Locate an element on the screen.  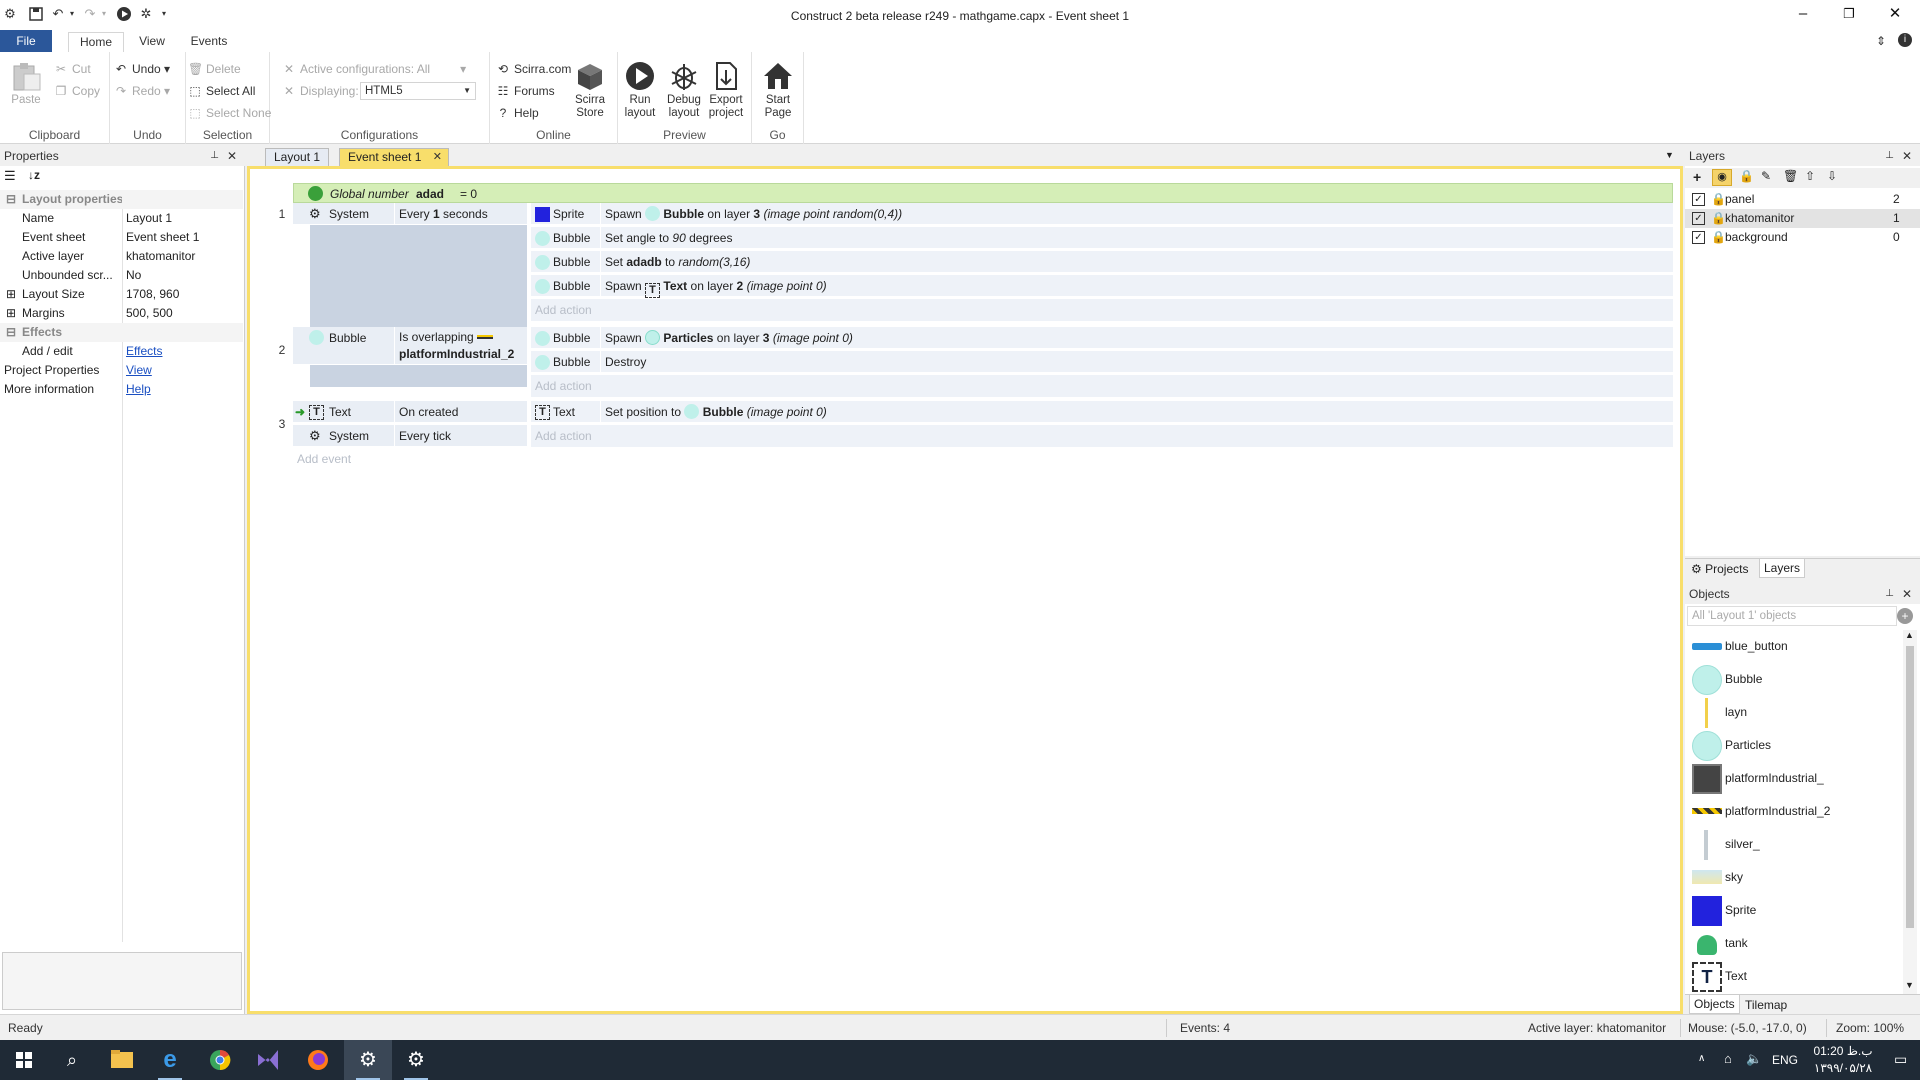
debug-layout-button: Debug layout is located at coordinates (684, 90).